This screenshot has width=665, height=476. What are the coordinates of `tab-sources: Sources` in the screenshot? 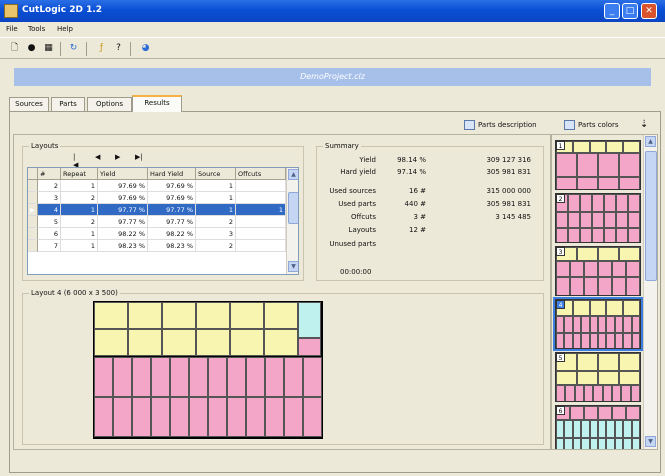 It's located at (29, 104).